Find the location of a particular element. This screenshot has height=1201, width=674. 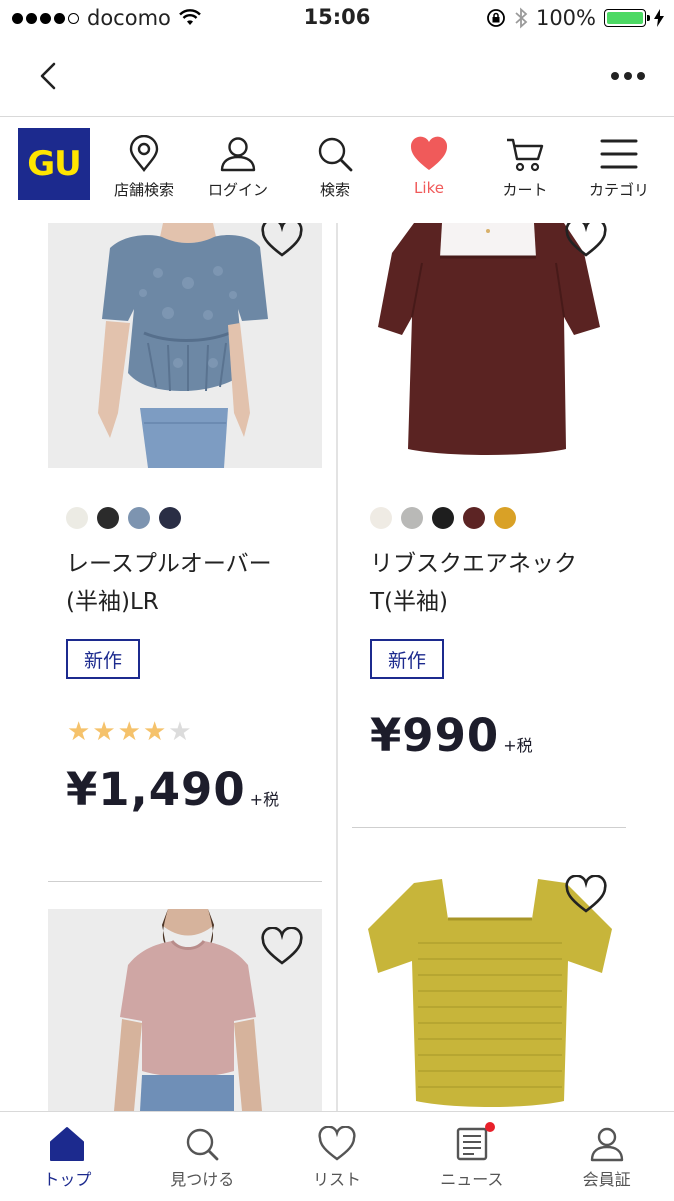

status-right: 100% is located at coordinates (575, 18).